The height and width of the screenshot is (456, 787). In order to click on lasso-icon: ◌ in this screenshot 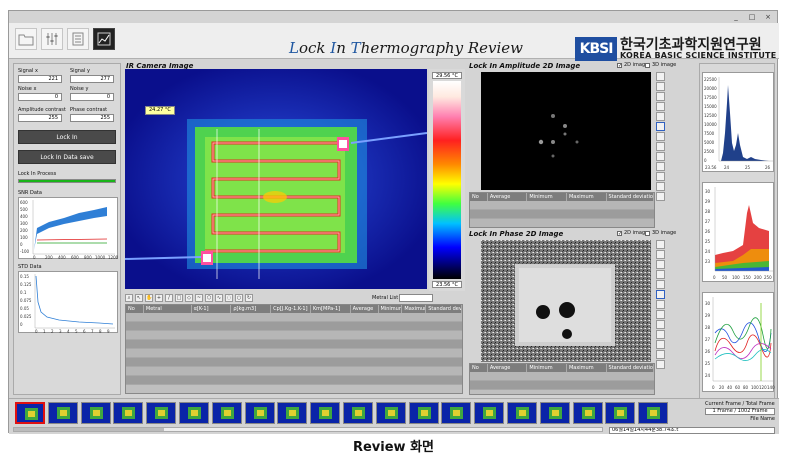, I will do `click(229, 298)`.